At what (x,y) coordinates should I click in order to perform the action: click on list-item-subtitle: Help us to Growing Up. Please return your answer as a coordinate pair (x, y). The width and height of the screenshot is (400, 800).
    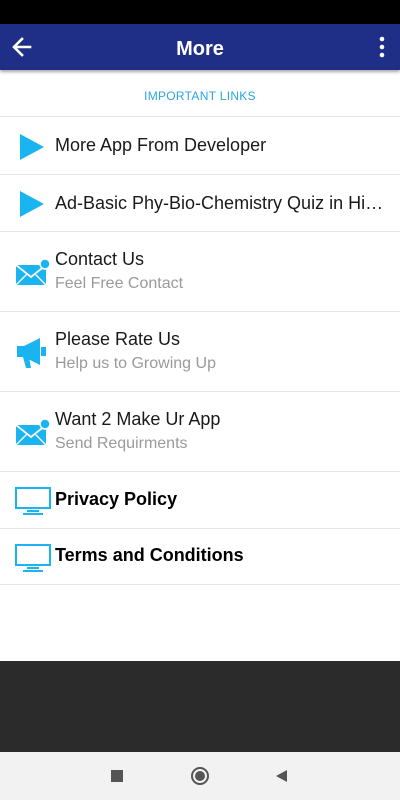
    Looking at the image, I should click on (135, 363).